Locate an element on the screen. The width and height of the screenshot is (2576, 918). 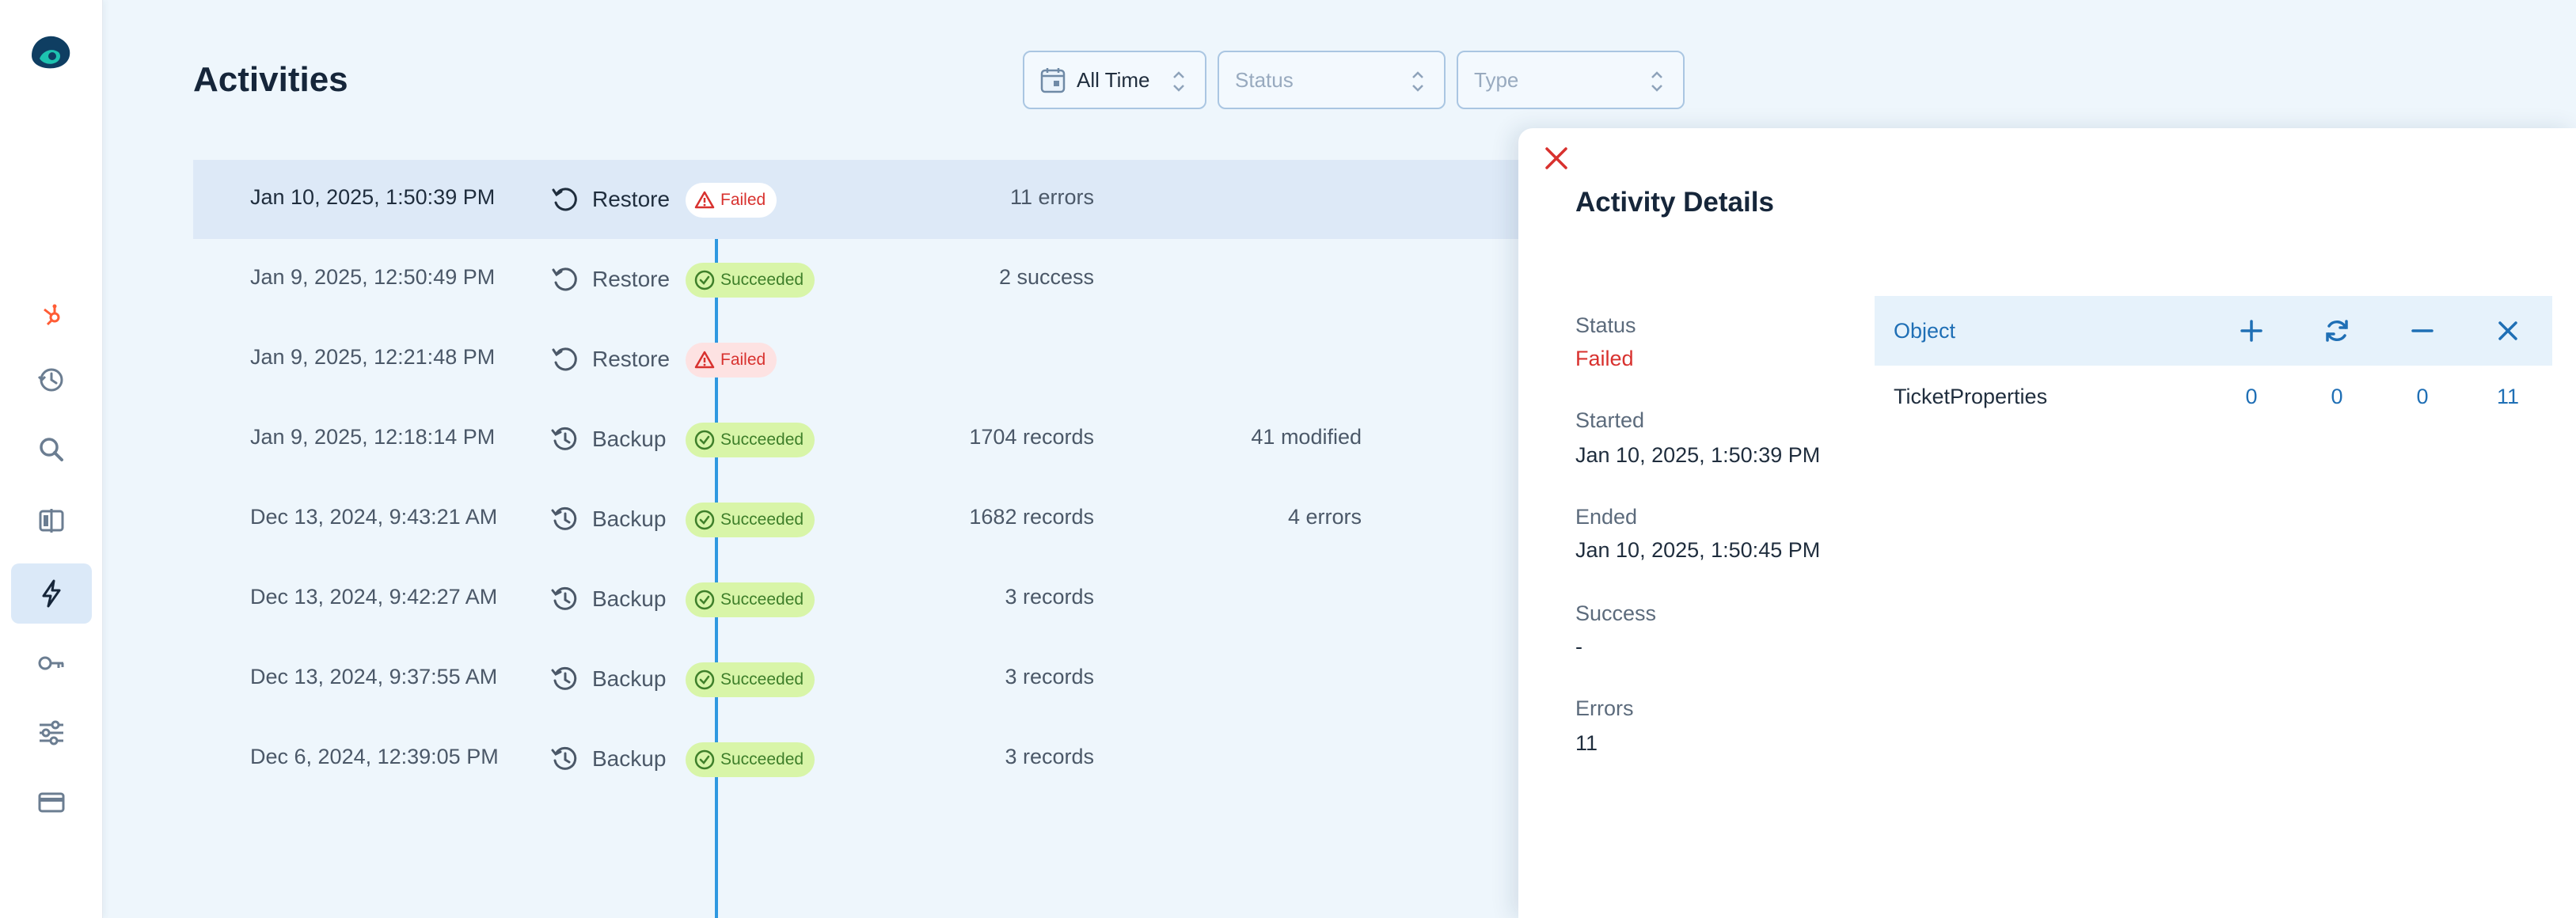
warning-icon is located at coordinates (705, 360).